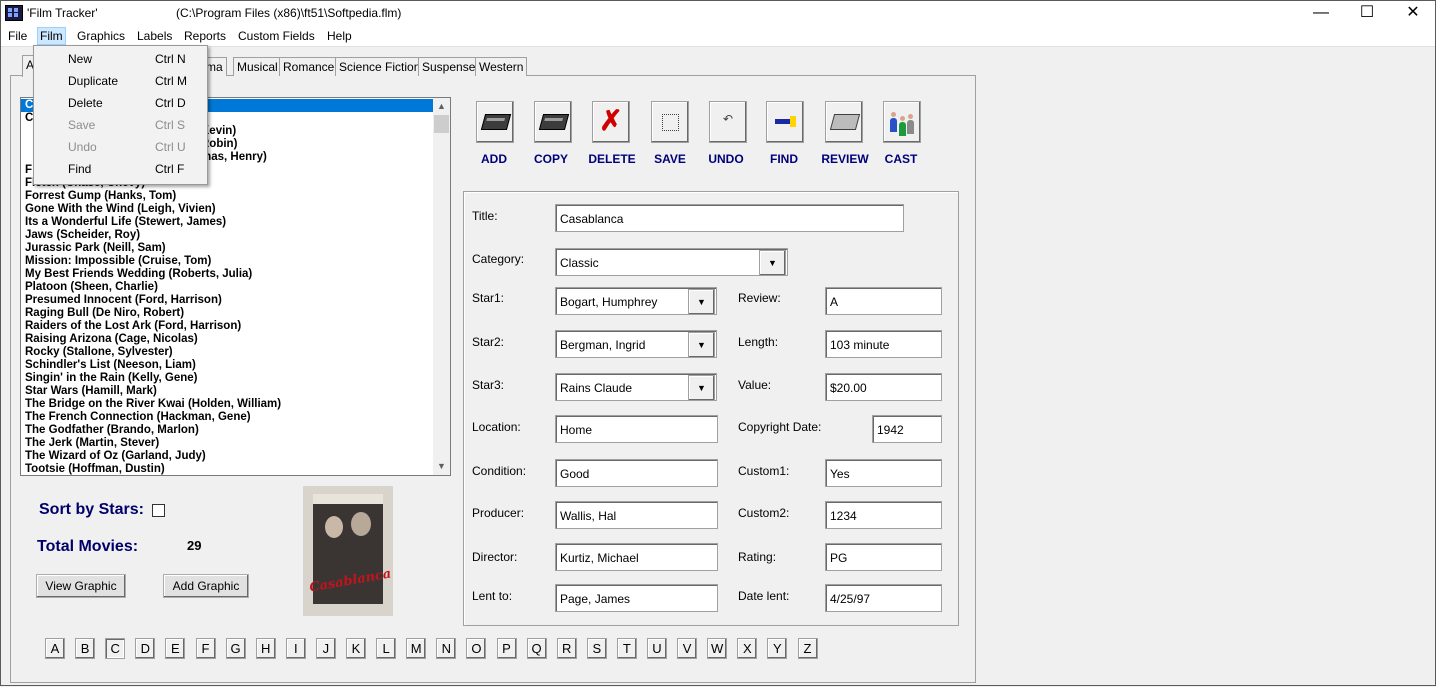 Image resolution: width=1436 pixels, height=687 pixels. I want to click on delete-button: ✗, so click(611, 122).